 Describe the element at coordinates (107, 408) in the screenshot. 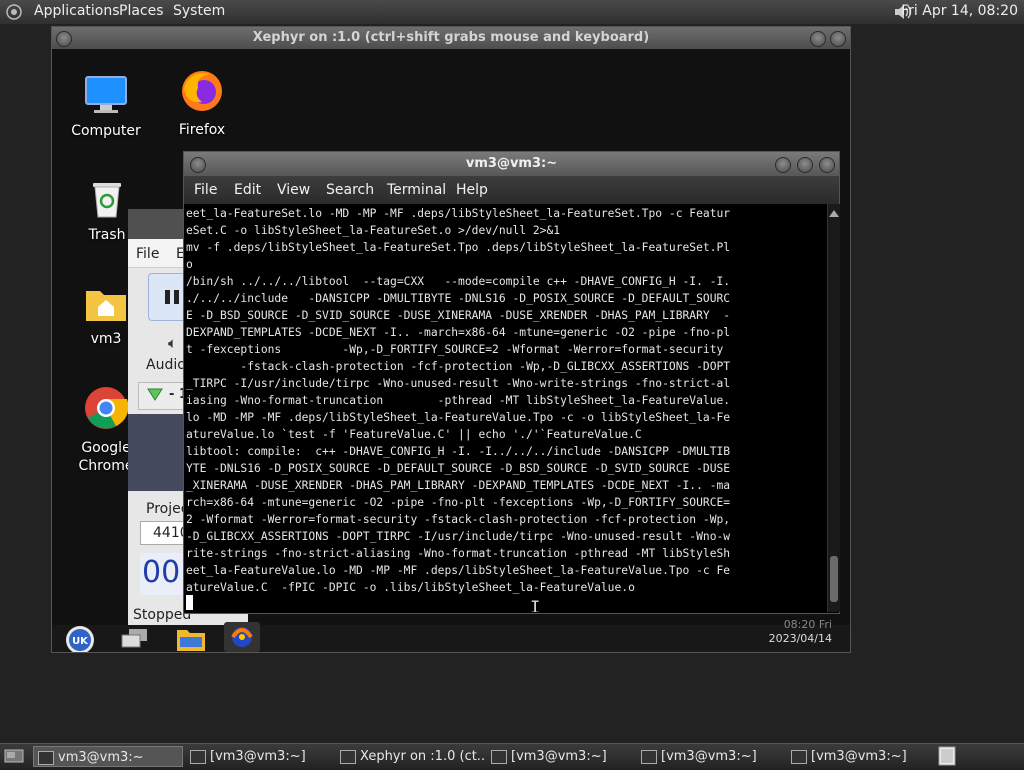

I see `chrome-icon` at that location.